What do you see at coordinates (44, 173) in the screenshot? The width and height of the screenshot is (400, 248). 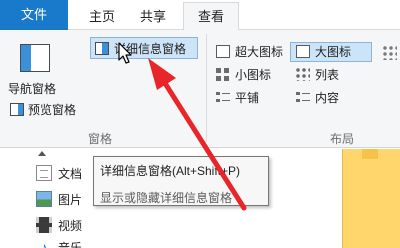 I see `document-icon` at bounding box center [44, 173].